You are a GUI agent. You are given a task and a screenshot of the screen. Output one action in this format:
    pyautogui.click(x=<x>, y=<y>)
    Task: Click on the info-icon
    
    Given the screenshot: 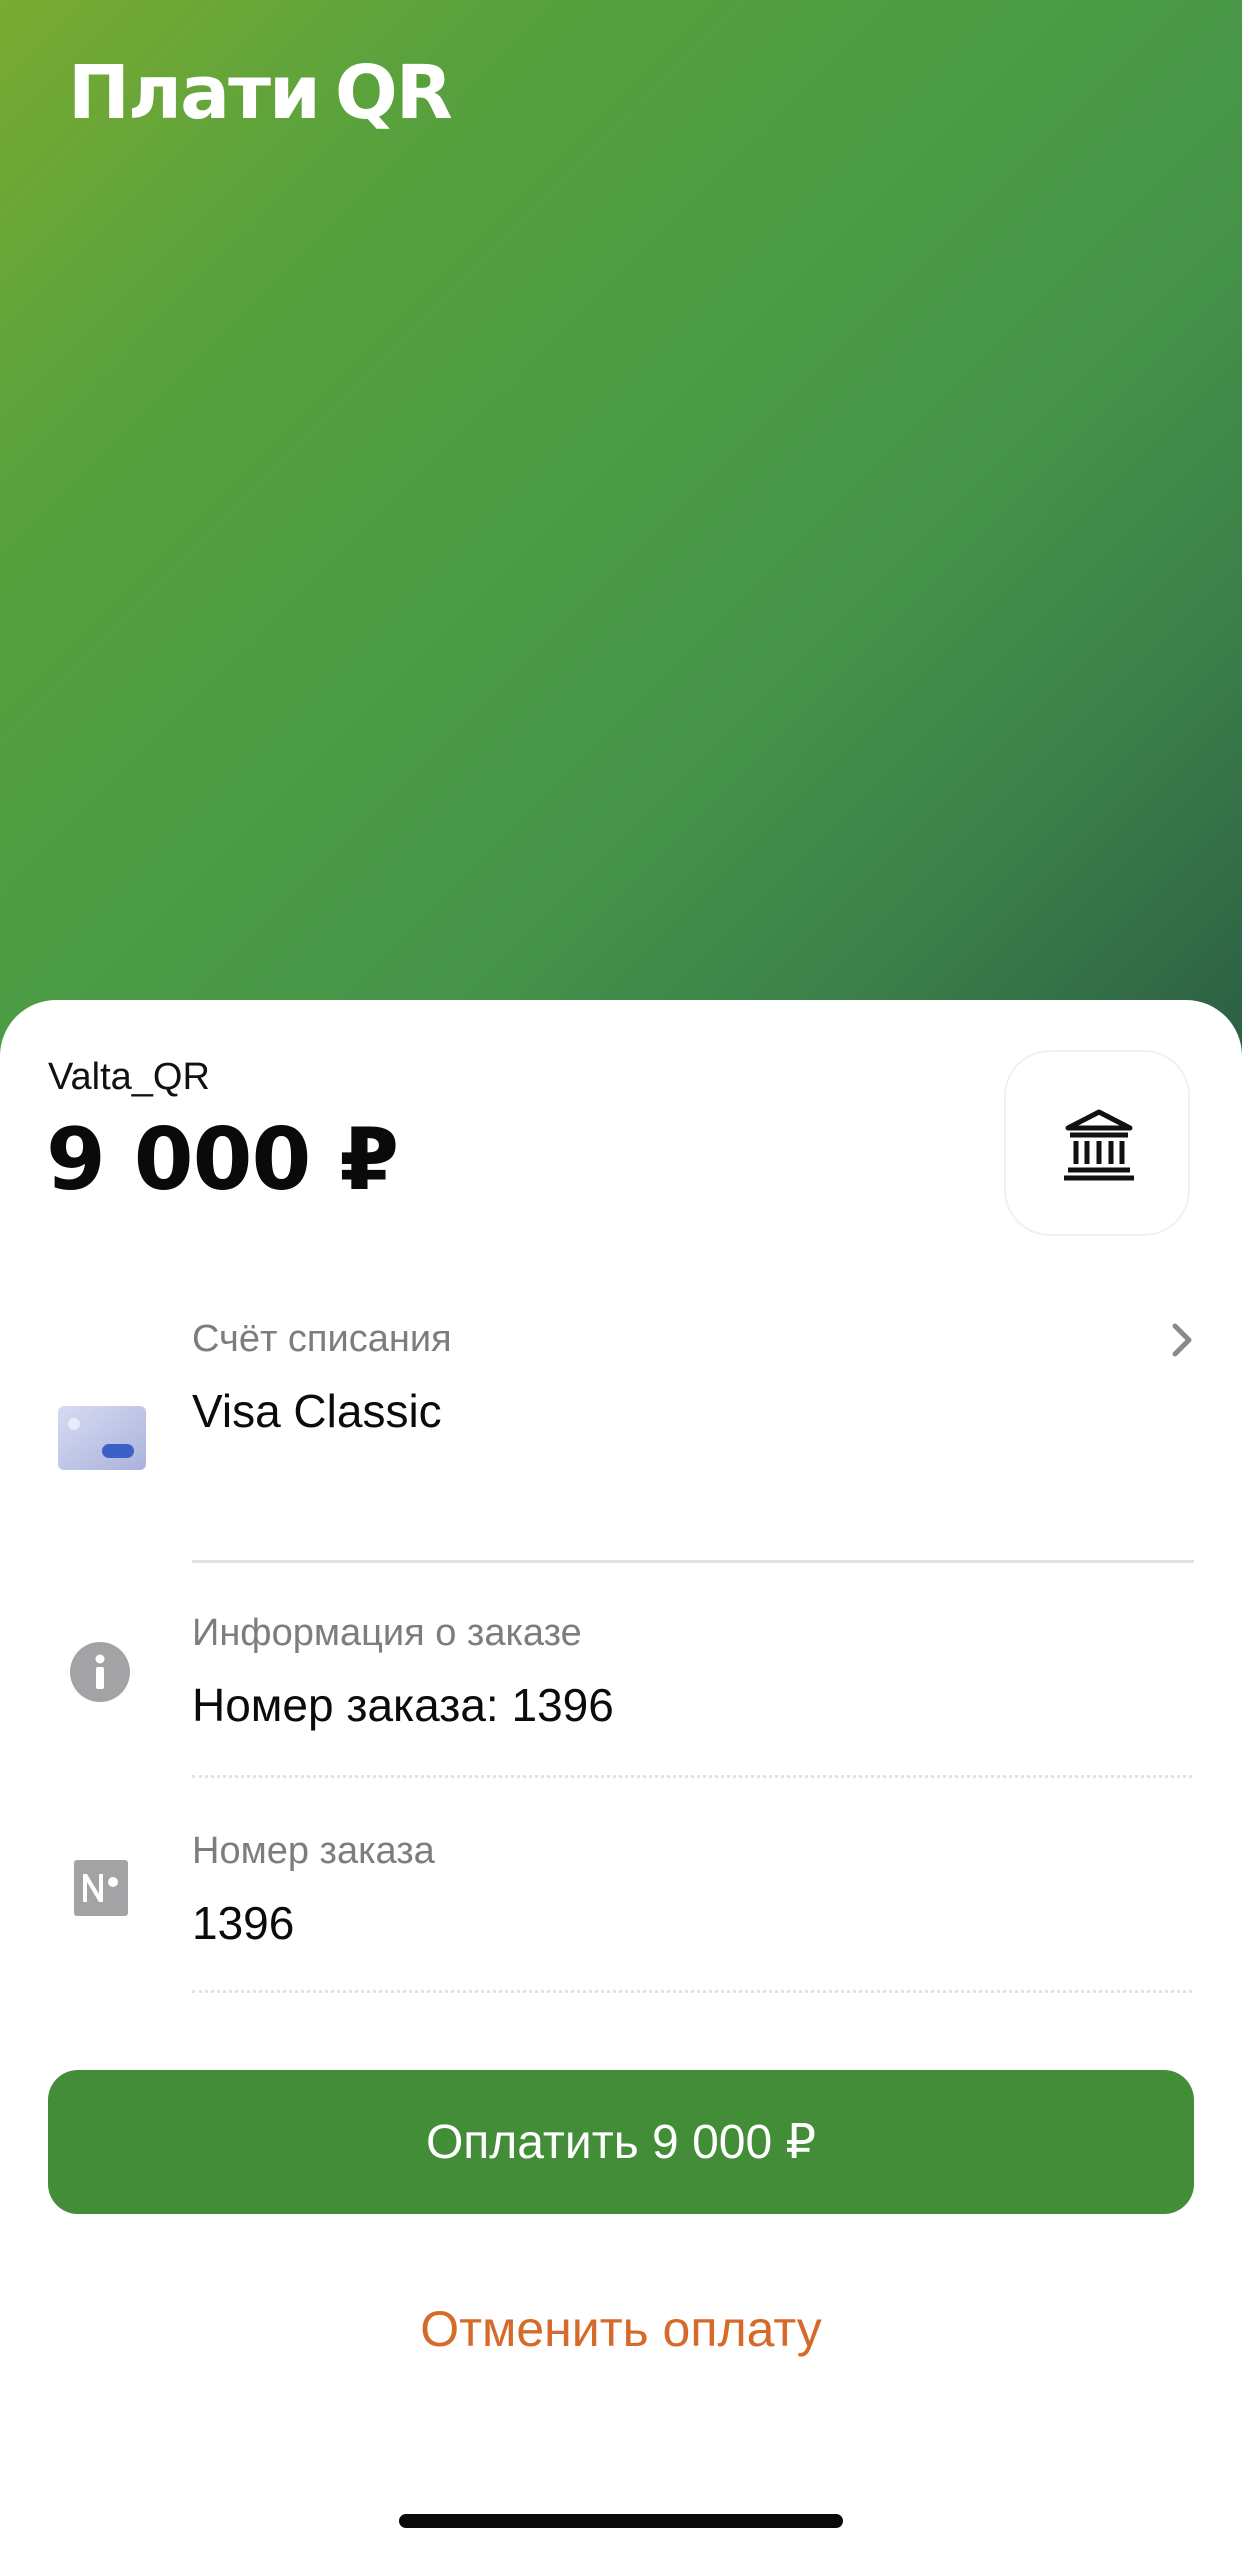 What is the action you would take?
    pyautogui.click(x=100, y=1672)
    